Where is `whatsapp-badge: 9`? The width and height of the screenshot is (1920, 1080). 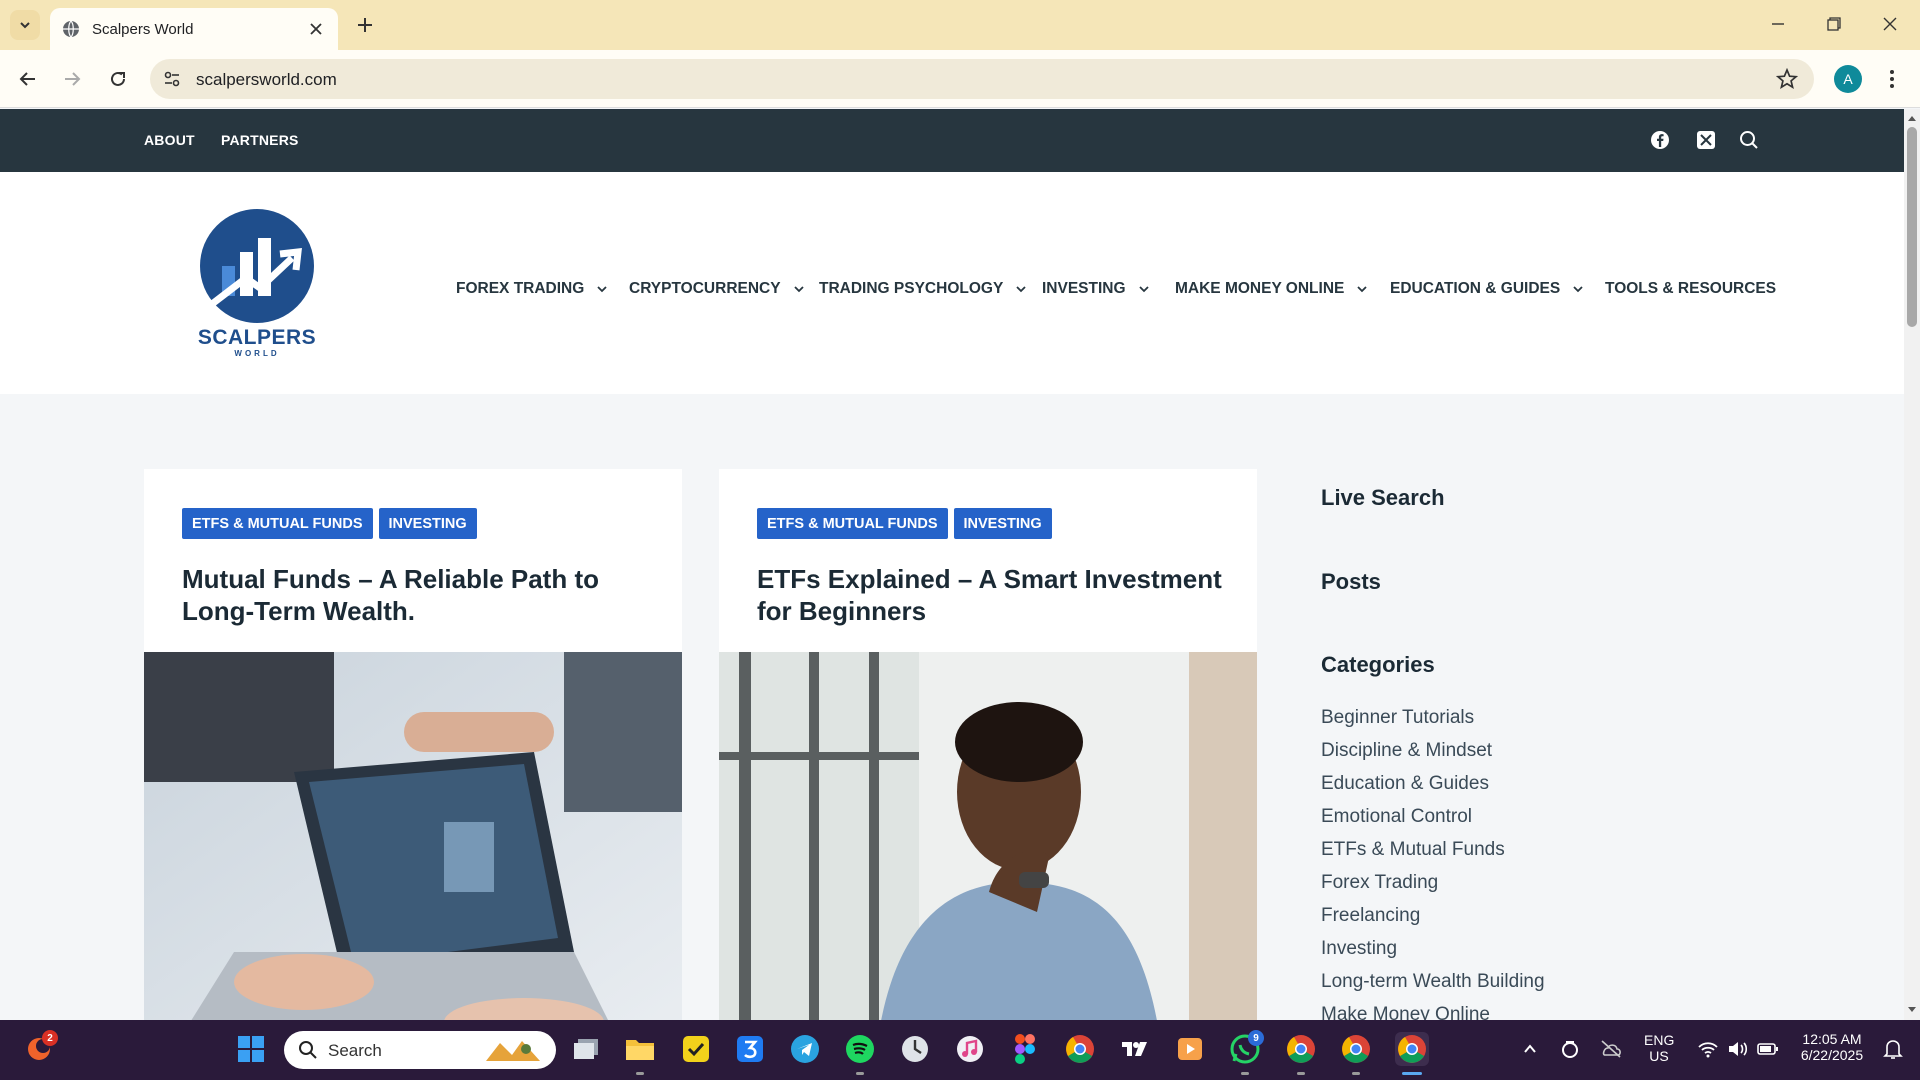
whatsapp-badge: 9 is located at coordinates (1256, 1038).